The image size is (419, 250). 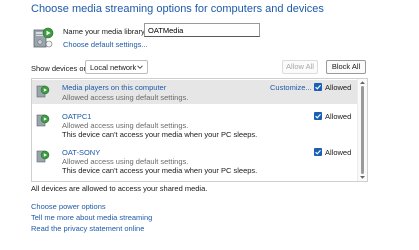 I want to click on media-library-pc-icon, so click(x=43, y=37).